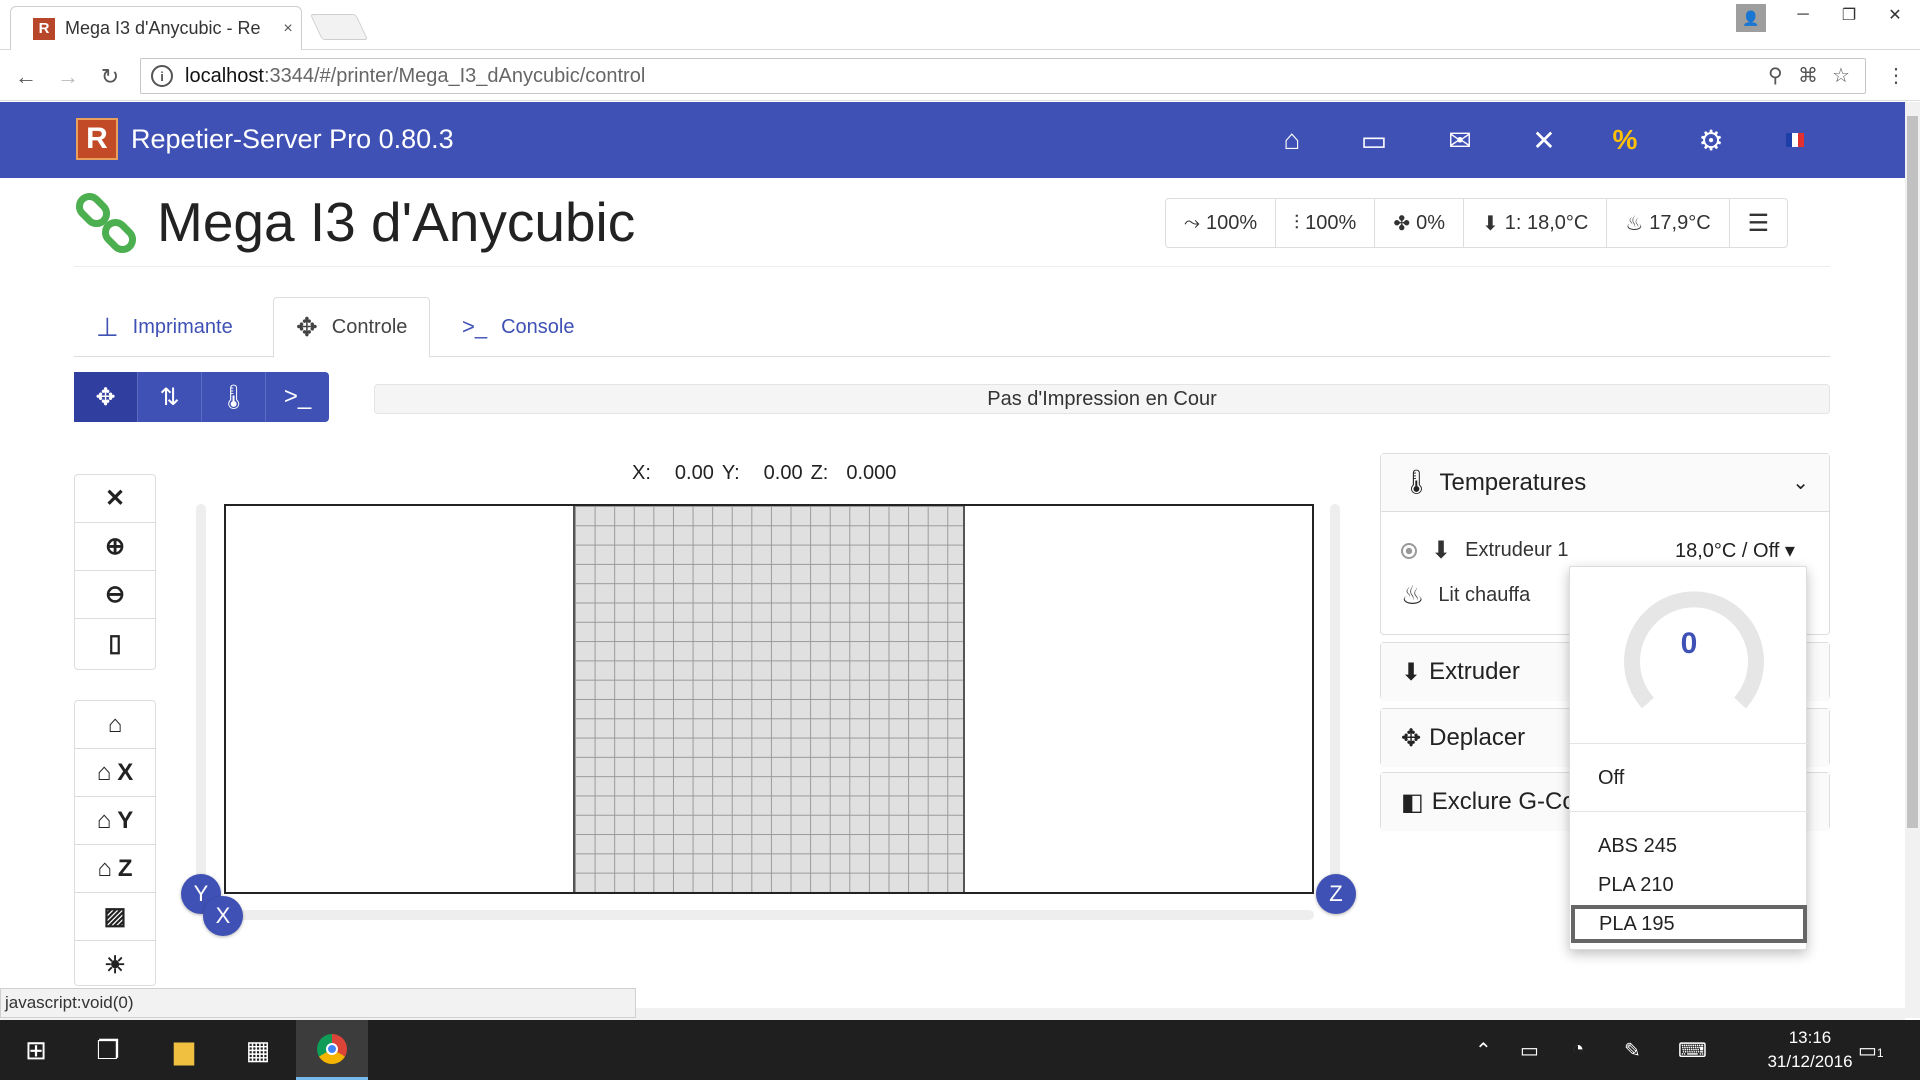  Describe the element at coordinates (115, 773) in the screenshot. I see `home-x-button: ⌂ X` at that location.